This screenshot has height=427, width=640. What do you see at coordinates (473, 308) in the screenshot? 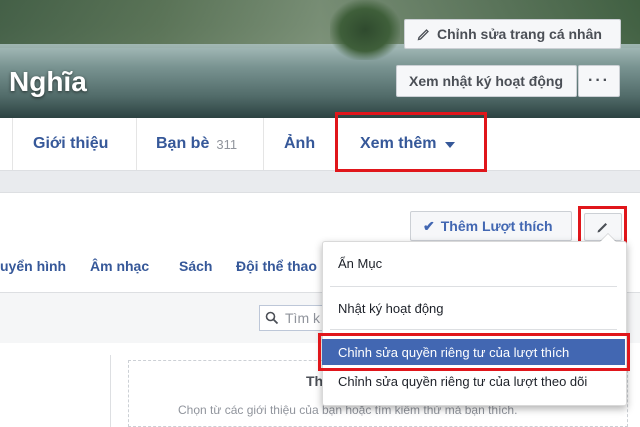
I see `menu-item-activity-log: Nhật ký hoạt động` at bounding box center [473, 308].